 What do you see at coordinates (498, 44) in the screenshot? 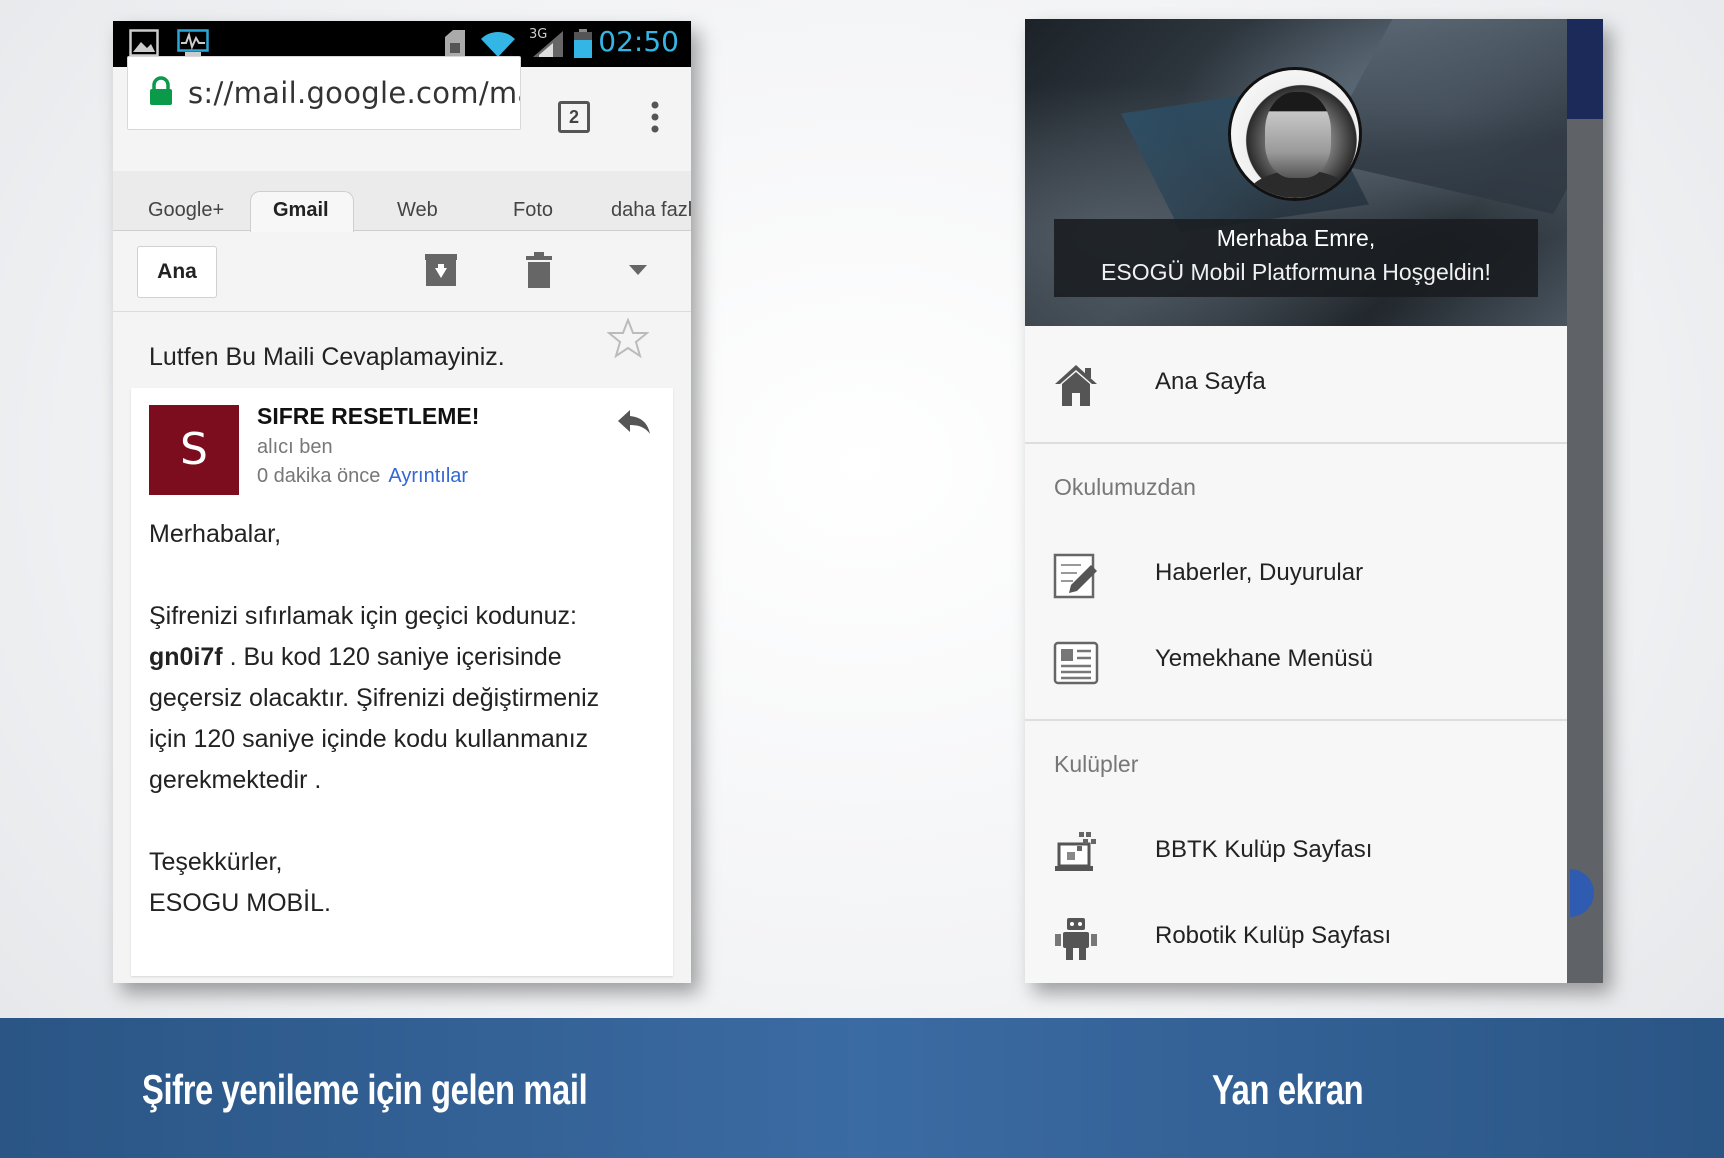
I see `wifi-icon` at bounding box center [498, 44].